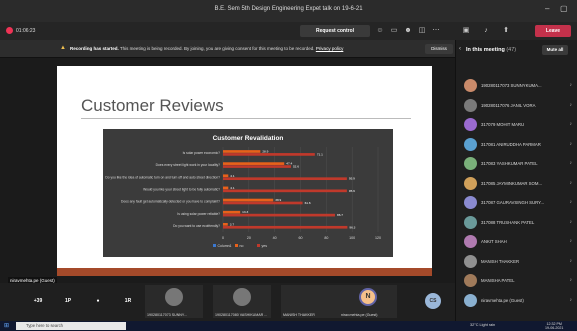  Describe the element at coordinates (246, 118) in the screenshot. I see `slide-divider` at that location.